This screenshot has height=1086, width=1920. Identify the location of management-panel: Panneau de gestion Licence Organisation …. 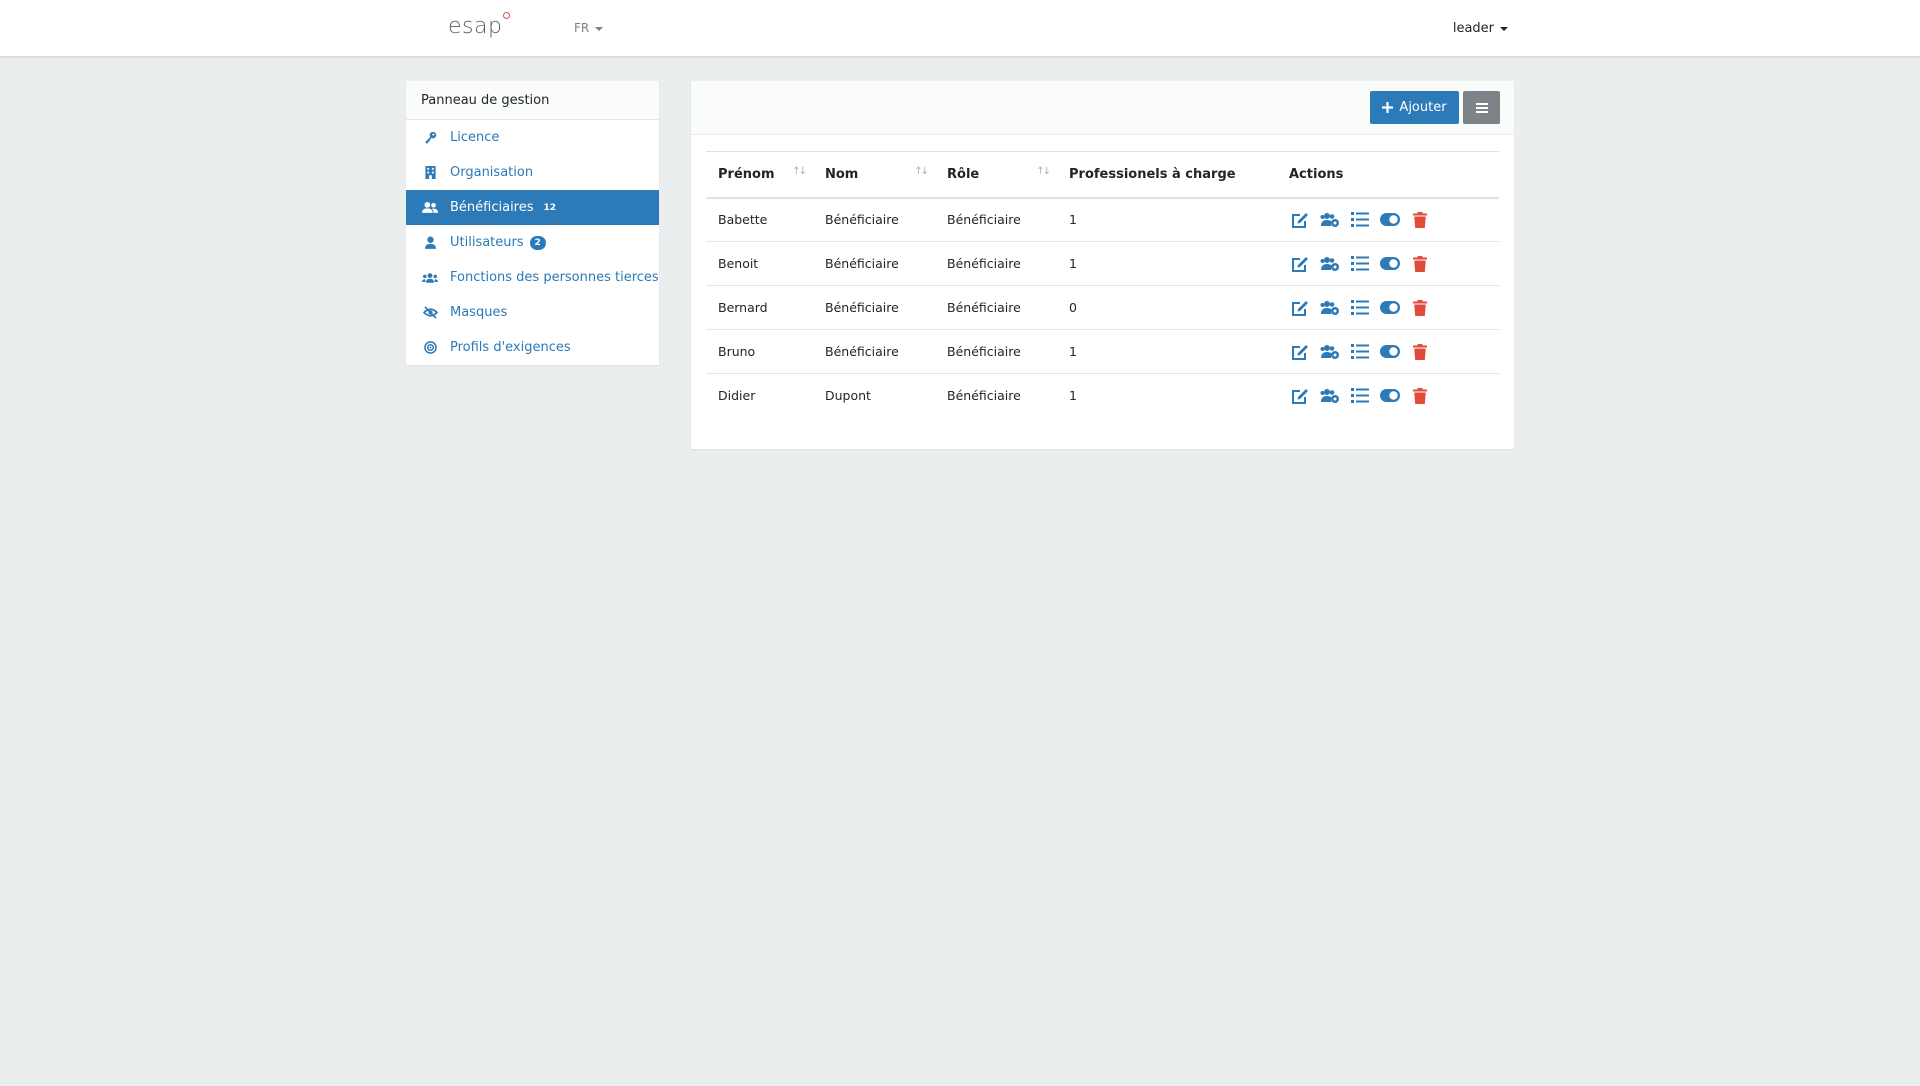
(532, 223).